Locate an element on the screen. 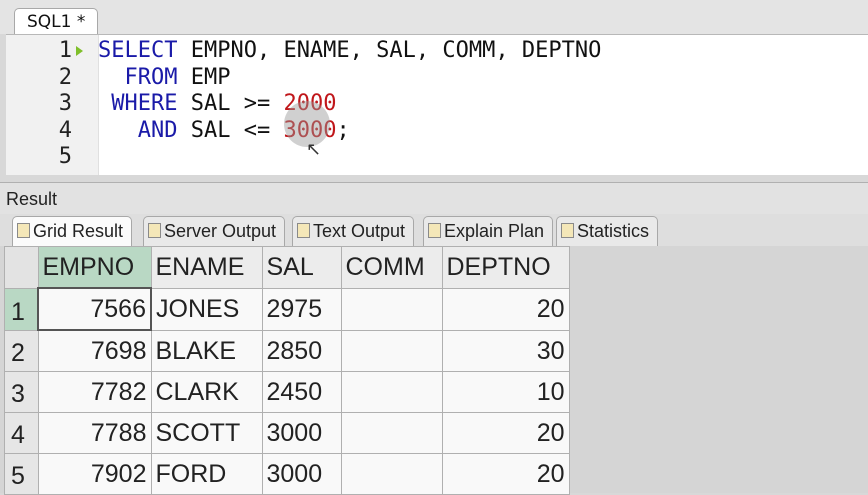 The height and width of the screenshot is (495, 868). column-header-deptno: DEPTNO is located at coordinates (505, 267).